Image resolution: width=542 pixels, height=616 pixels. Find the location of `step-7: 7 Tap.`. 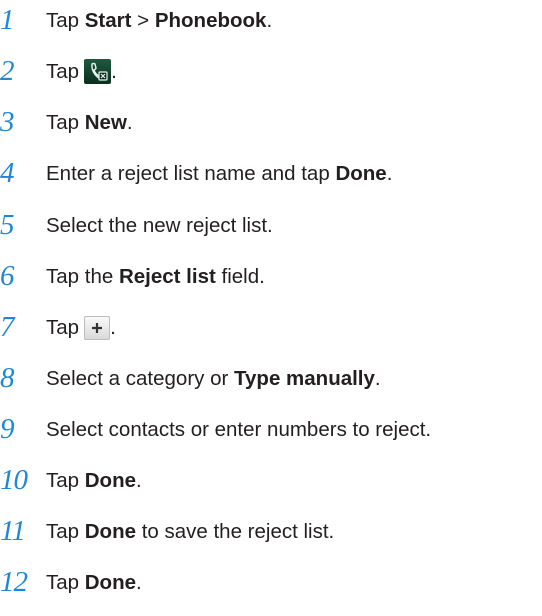

step-7: 7 Tap. is located at coordinates (271, 329).